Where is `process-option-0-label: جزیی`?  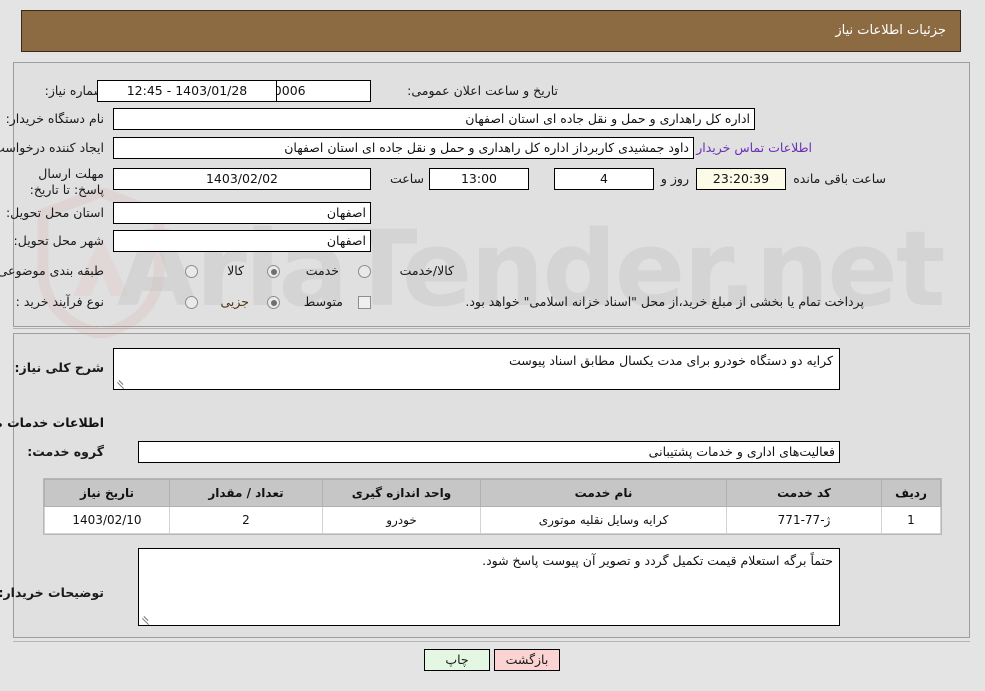
process-option-0-label: جزیی is located at coordinates (235, 301).